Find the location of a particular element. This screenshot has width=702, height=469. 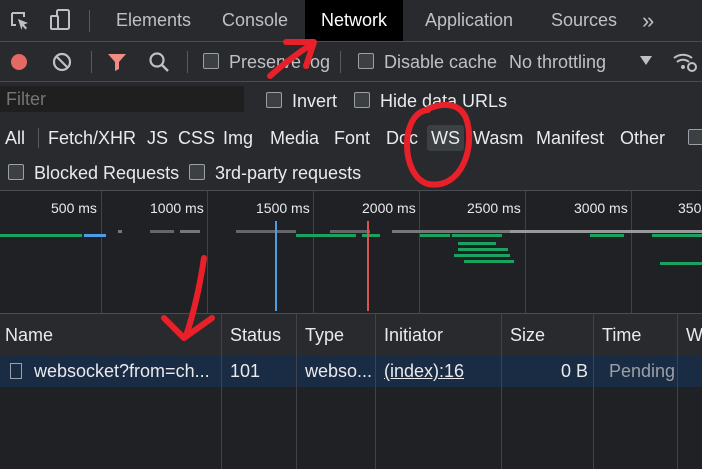

type-filter-js: JS is located at coordinates (157, 138).